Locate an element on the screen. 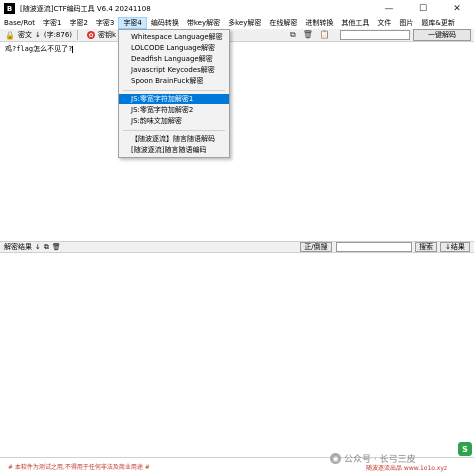 This screenshot has height=475, width=474. disclaimer-text: # 本软件为测试之用,不得用于任何非法及商业用途 # is located at coordinates (79, 467).